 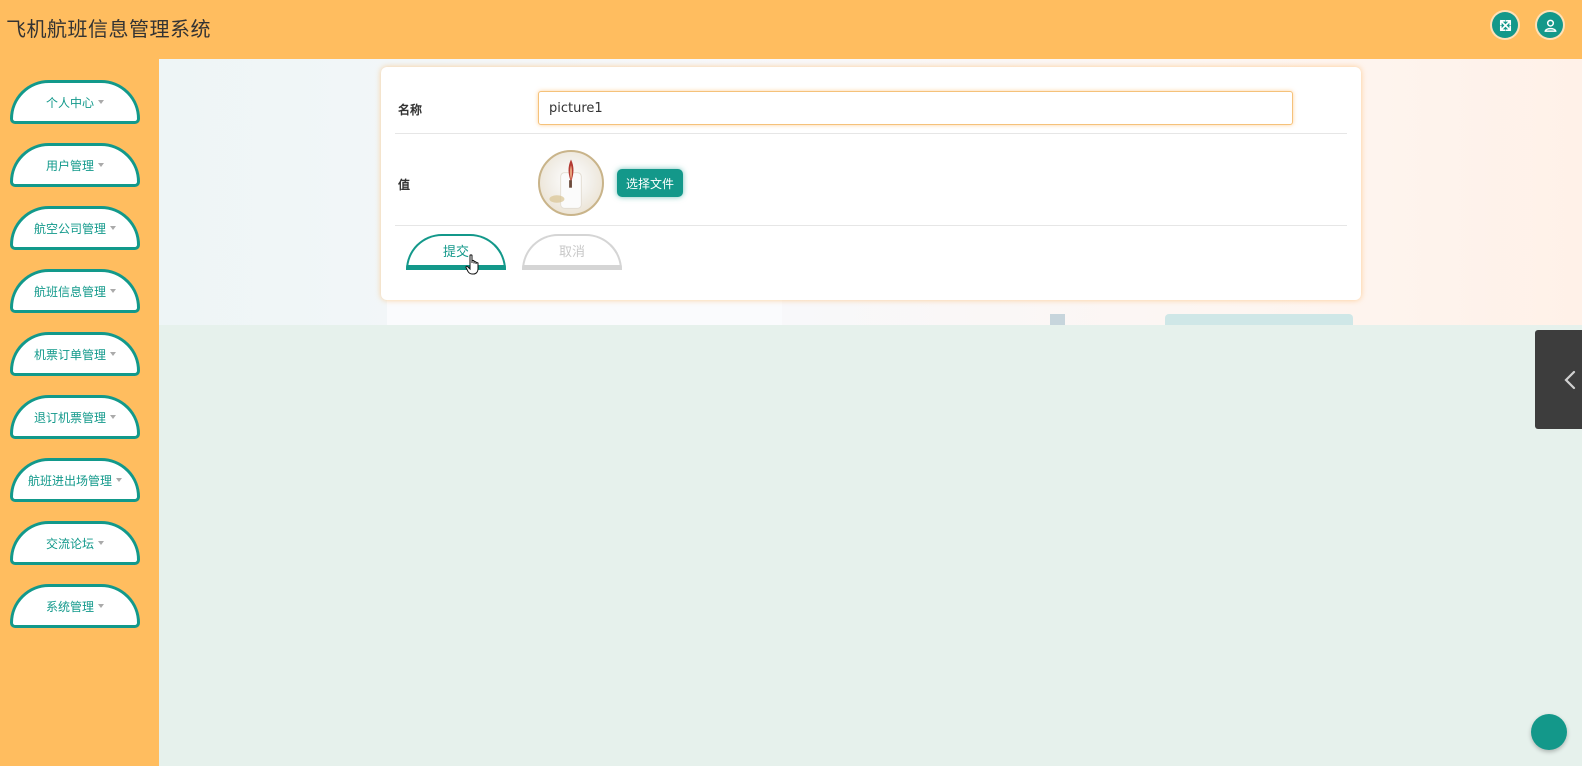 What do you see at coordinates (650, 183) in the screenshot?
I see `choose-file-button: 选择文件` at bounding box center [650, 183].